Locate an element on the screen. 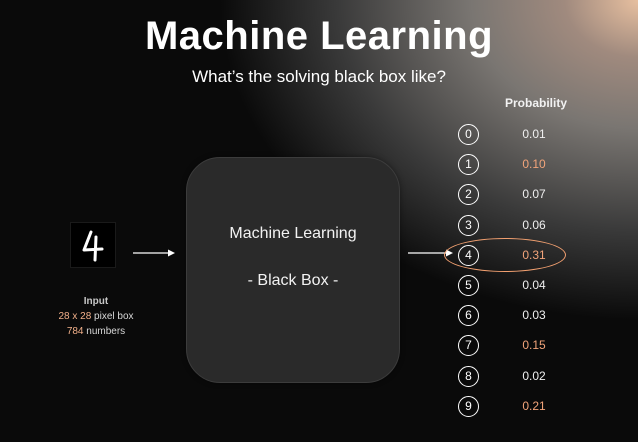  digit-circle: 5 is located at coordinates (468, 285).